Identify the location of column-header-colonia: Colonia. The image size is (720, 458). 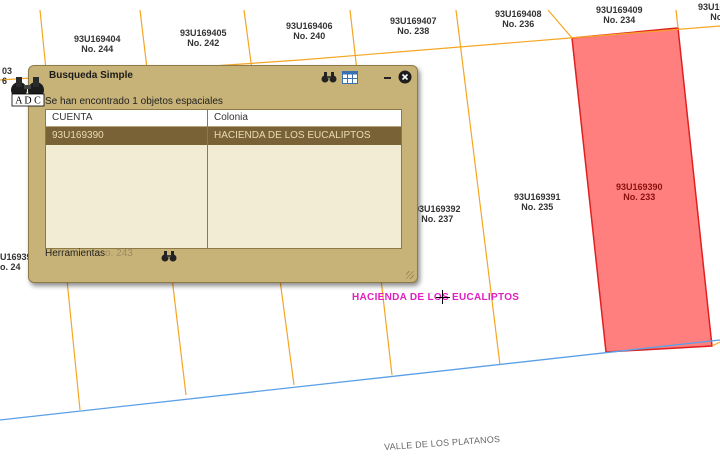
(307, 118).